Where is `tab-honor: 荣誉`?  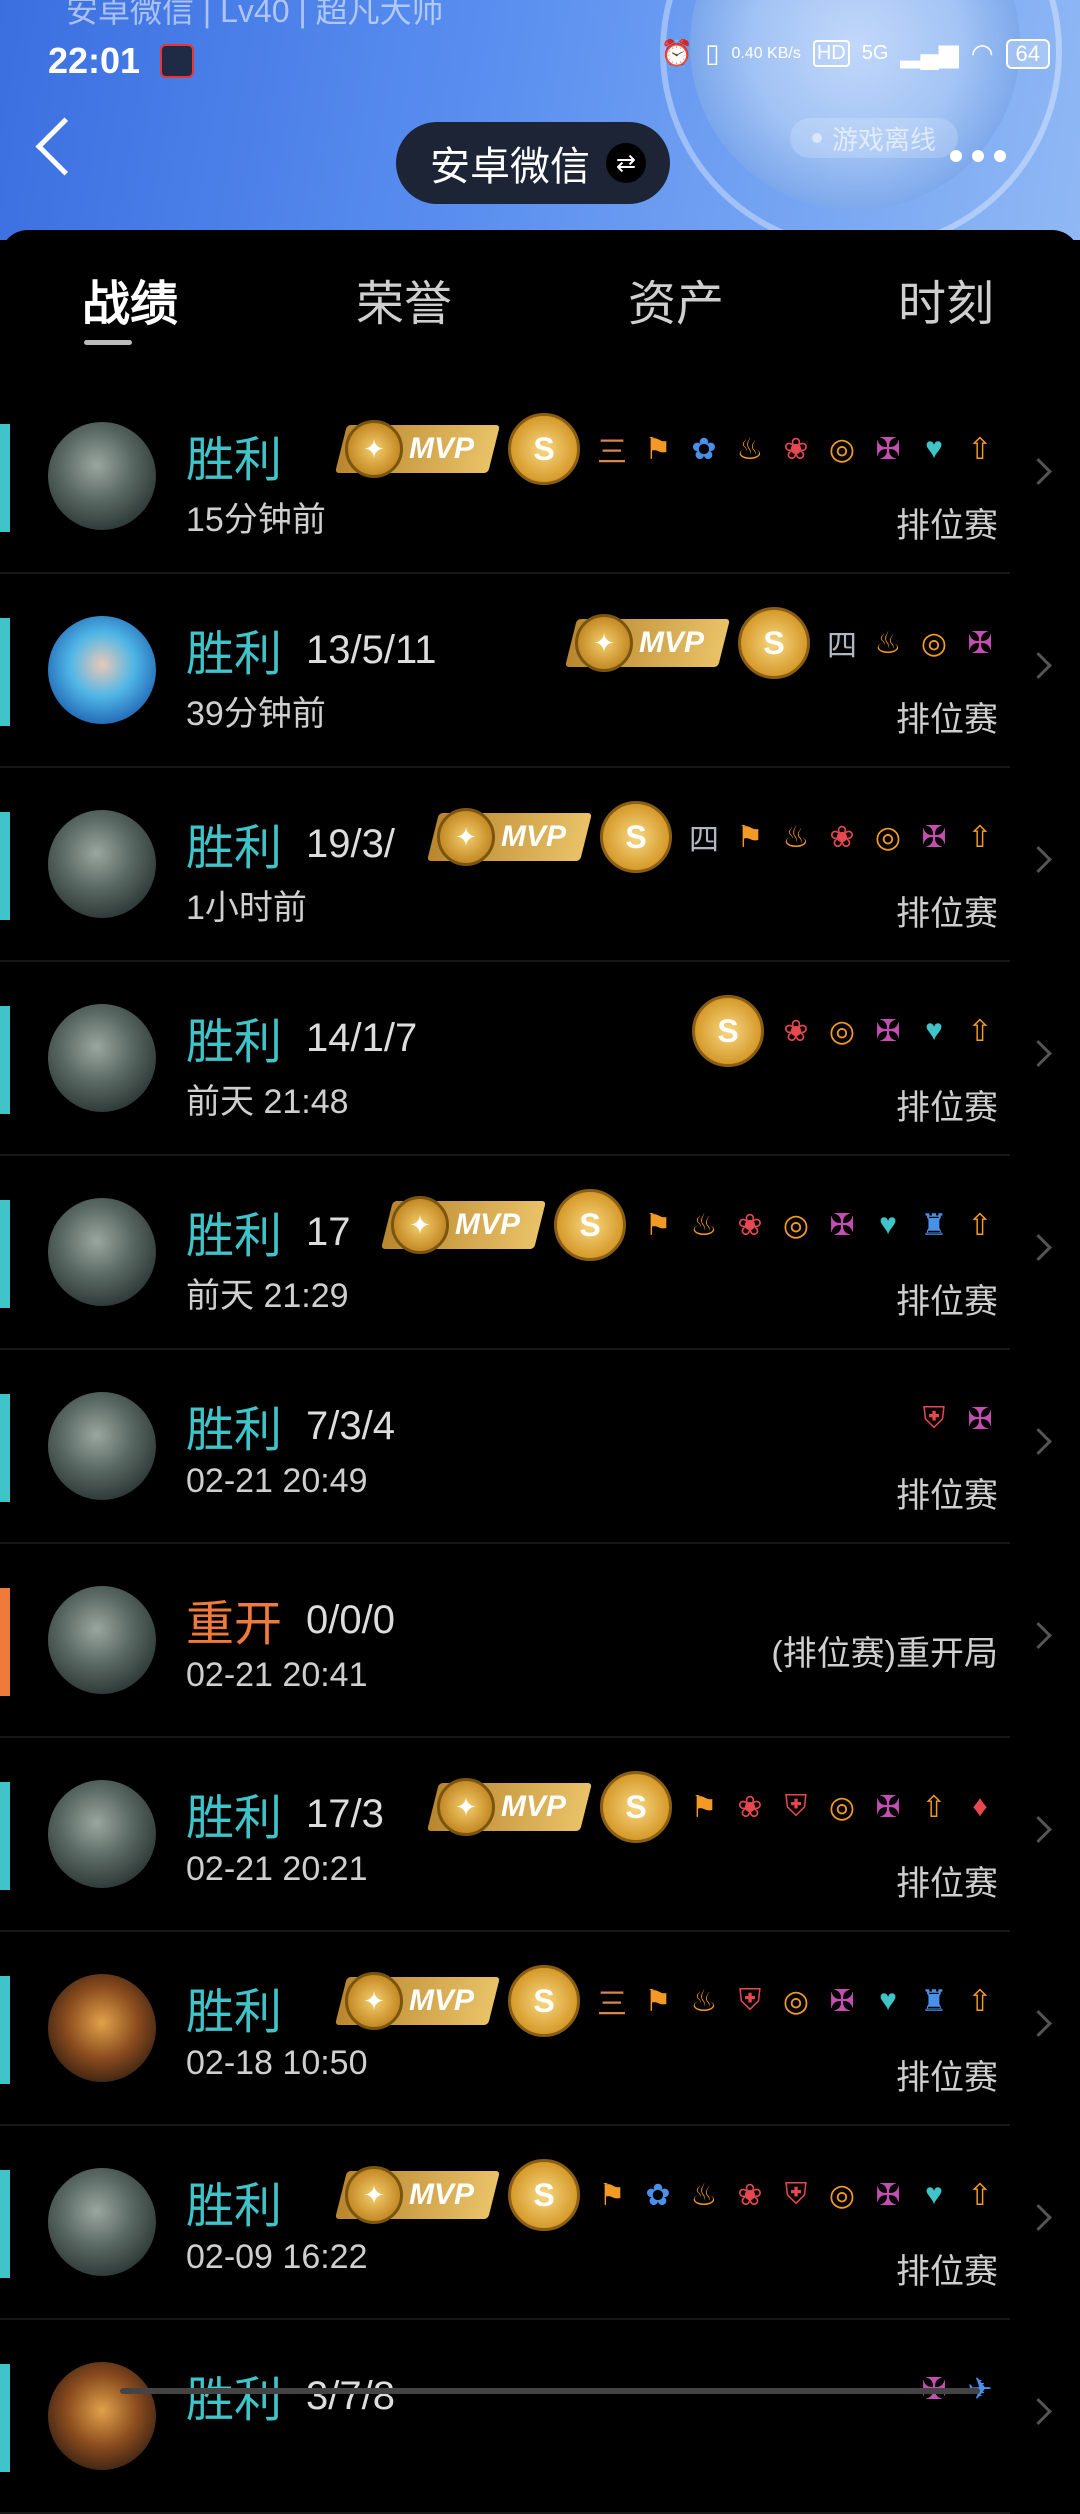
tab-honor: 荣誉 is located at coordinates (404, 299).